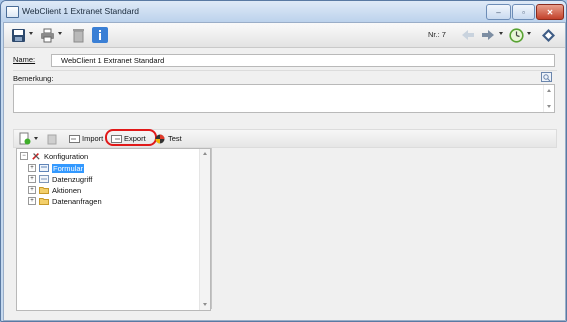 The height and width of the screenshot is (322, 567). I want to click on test-button: Test, so click(168, 138).